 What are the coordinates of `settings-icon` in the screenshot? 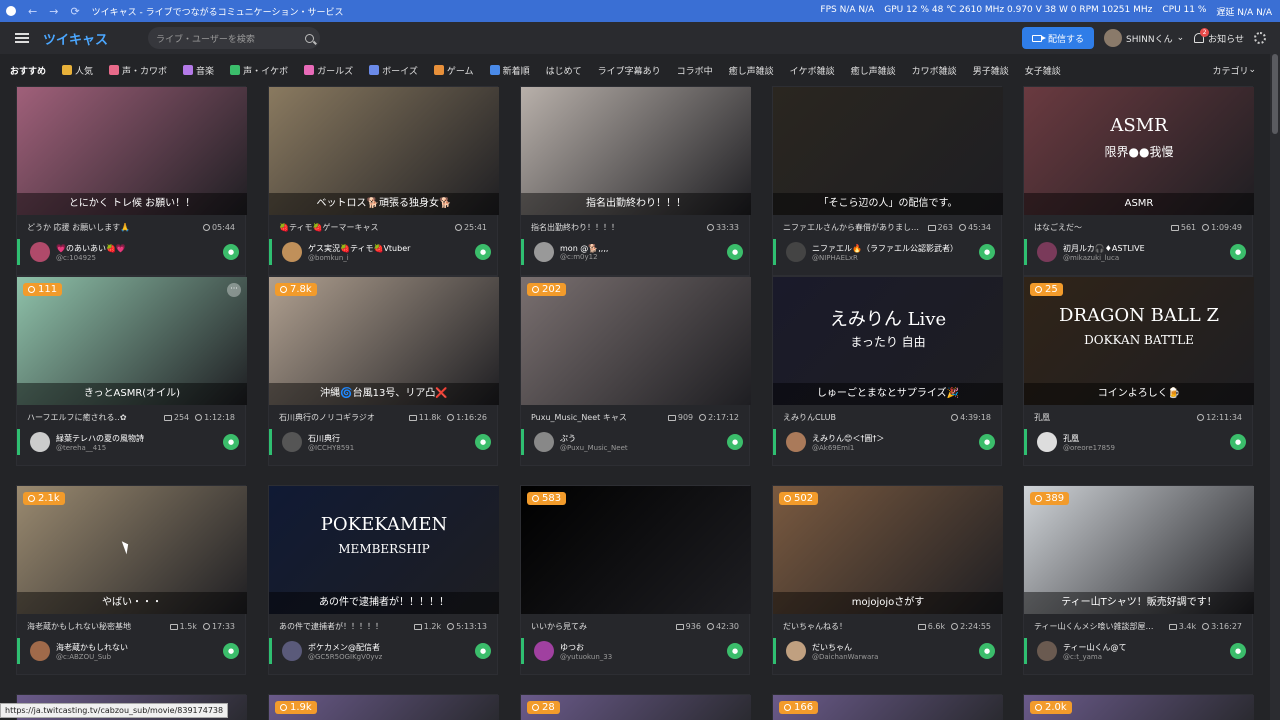 It's located at (1260, 38).